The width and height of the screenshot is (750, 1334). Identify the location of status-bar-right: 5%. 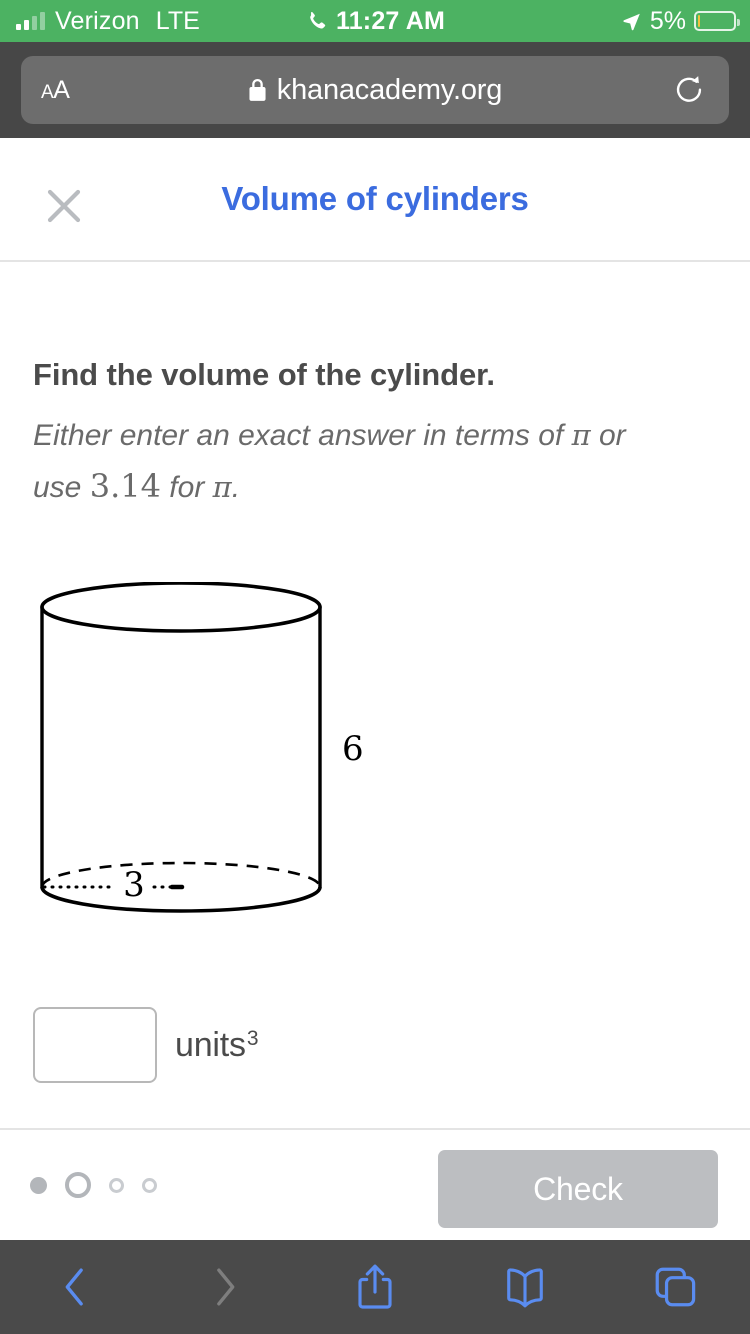
(680, 21).